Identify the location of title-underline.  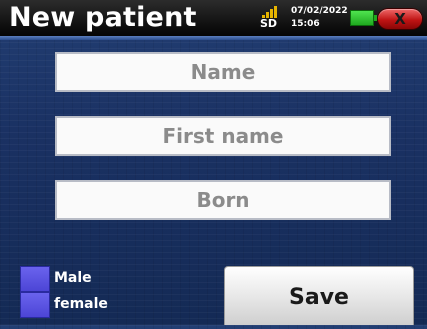
(213, 38).